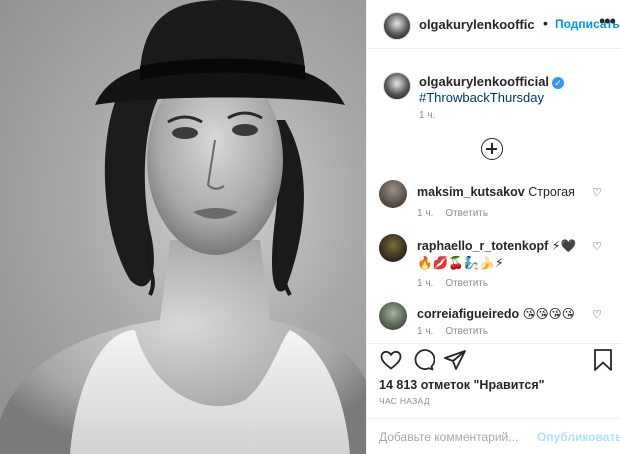 This screenshot has height=454, width=620. What do you see at coordinates (493, 363) in the screenshot?
I see `post-actions-bar` at bounding box center [493, 363].